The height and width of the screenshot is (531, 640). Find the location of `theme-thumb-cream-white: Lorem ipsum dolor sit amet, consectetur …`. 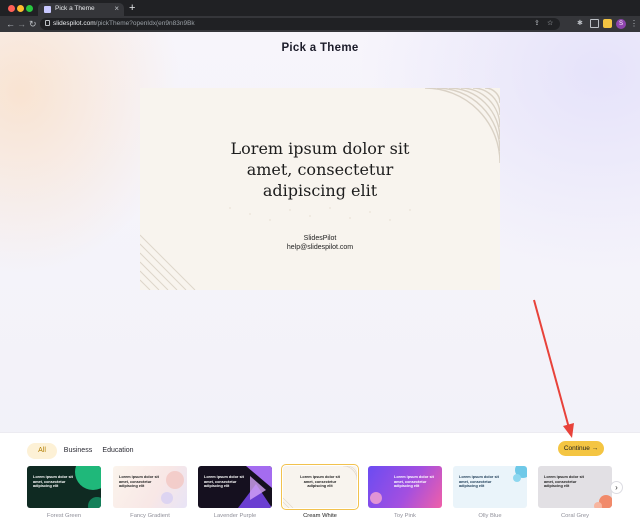

theme-thumb-cream-white: Lorem ipsum dolor sit amet, consectetur … is located at coordinates (320, 487).